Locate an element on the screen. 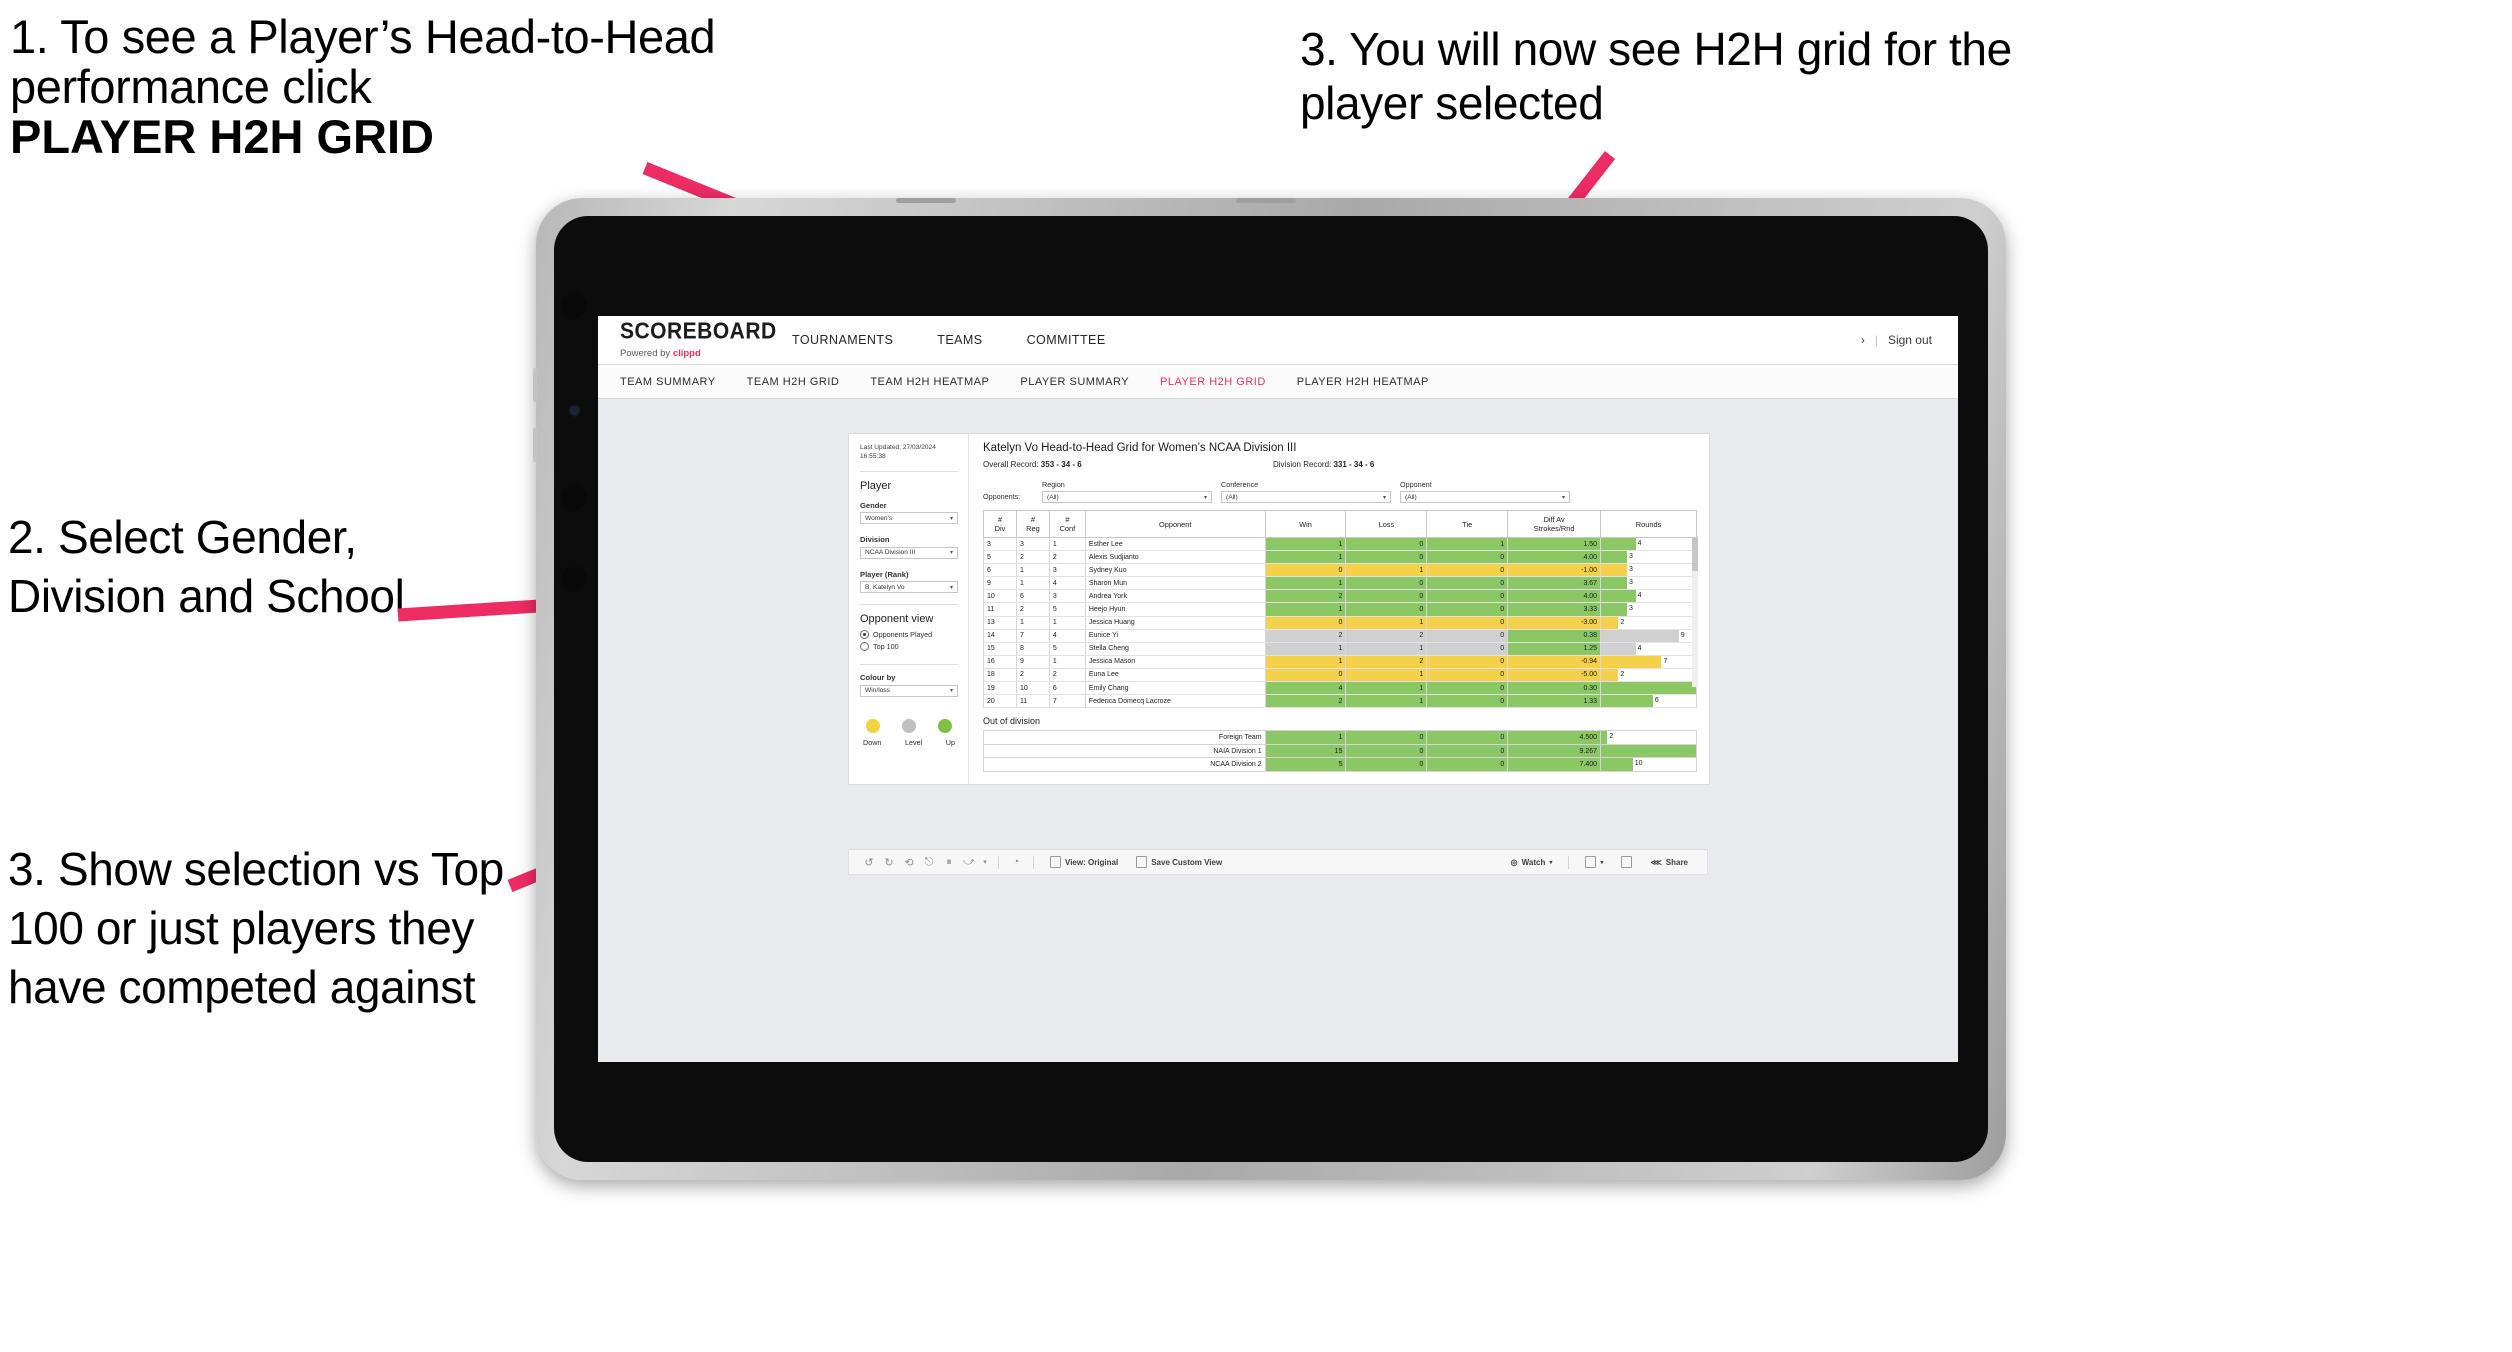 The width and height of the screenshot is (2512, 1352). watch-label: Watch is located at coordinates (1533, 862).